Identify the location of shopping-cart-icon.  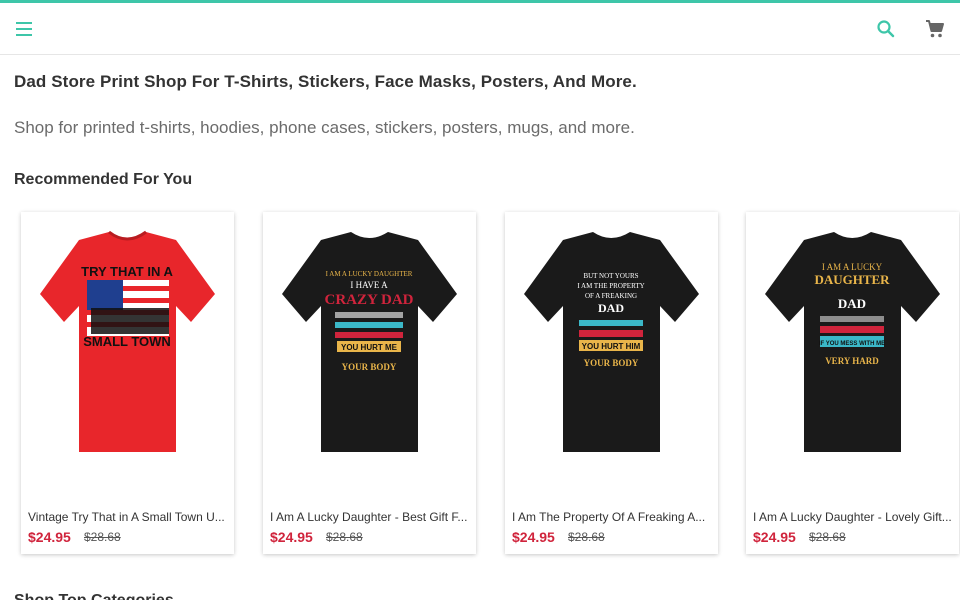
(935, 29).